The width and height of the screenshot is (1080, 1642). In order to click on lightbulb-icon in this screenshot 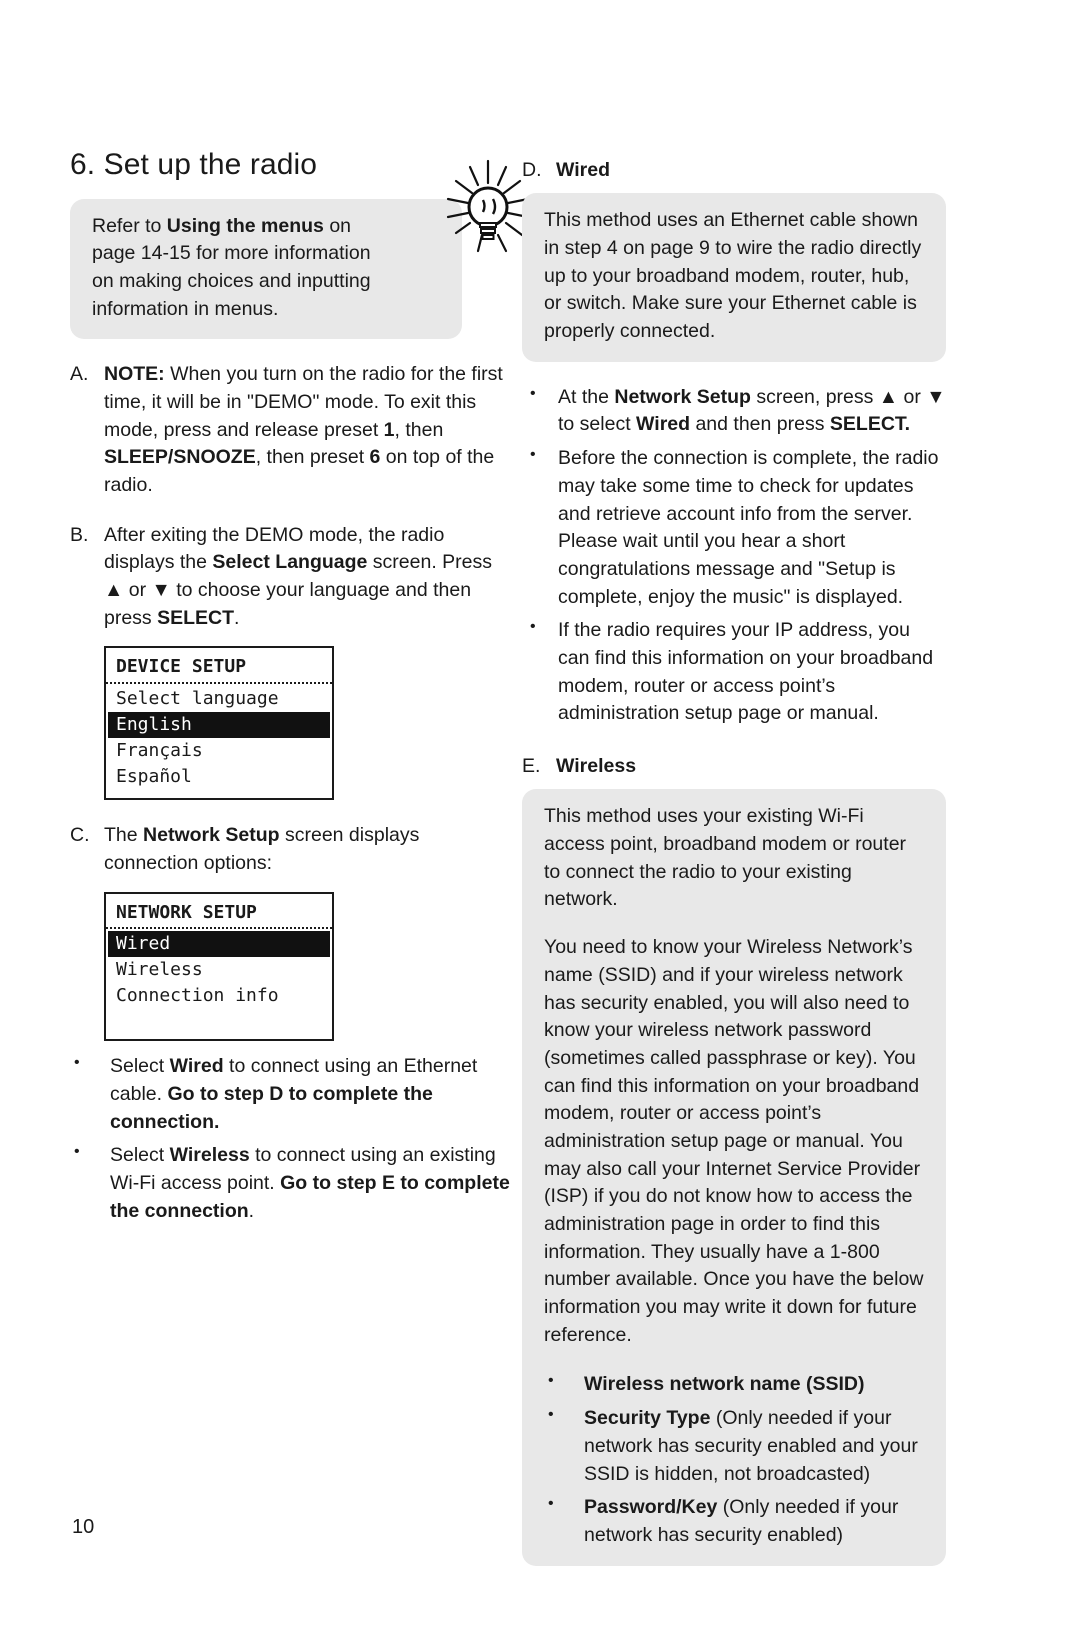, I will do `click(484, 211)`.